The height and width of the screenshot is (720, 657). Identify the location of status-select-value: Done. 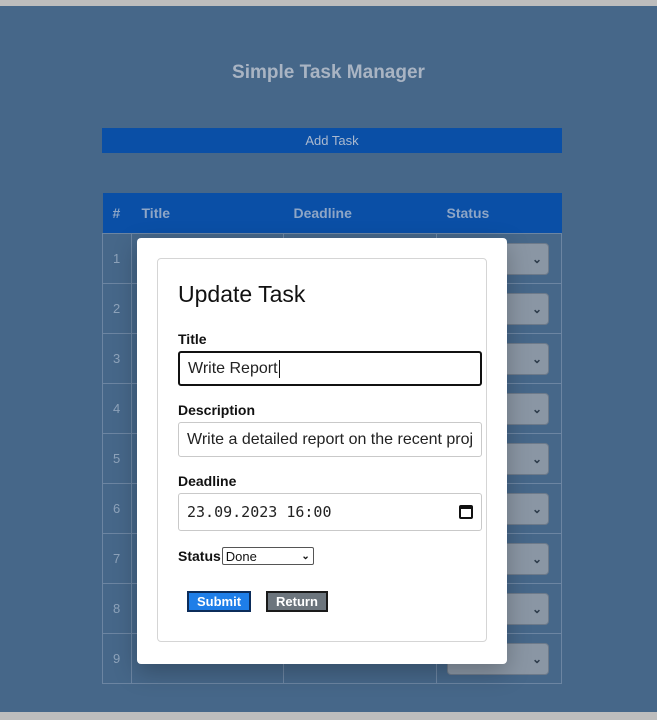
(241, 556).